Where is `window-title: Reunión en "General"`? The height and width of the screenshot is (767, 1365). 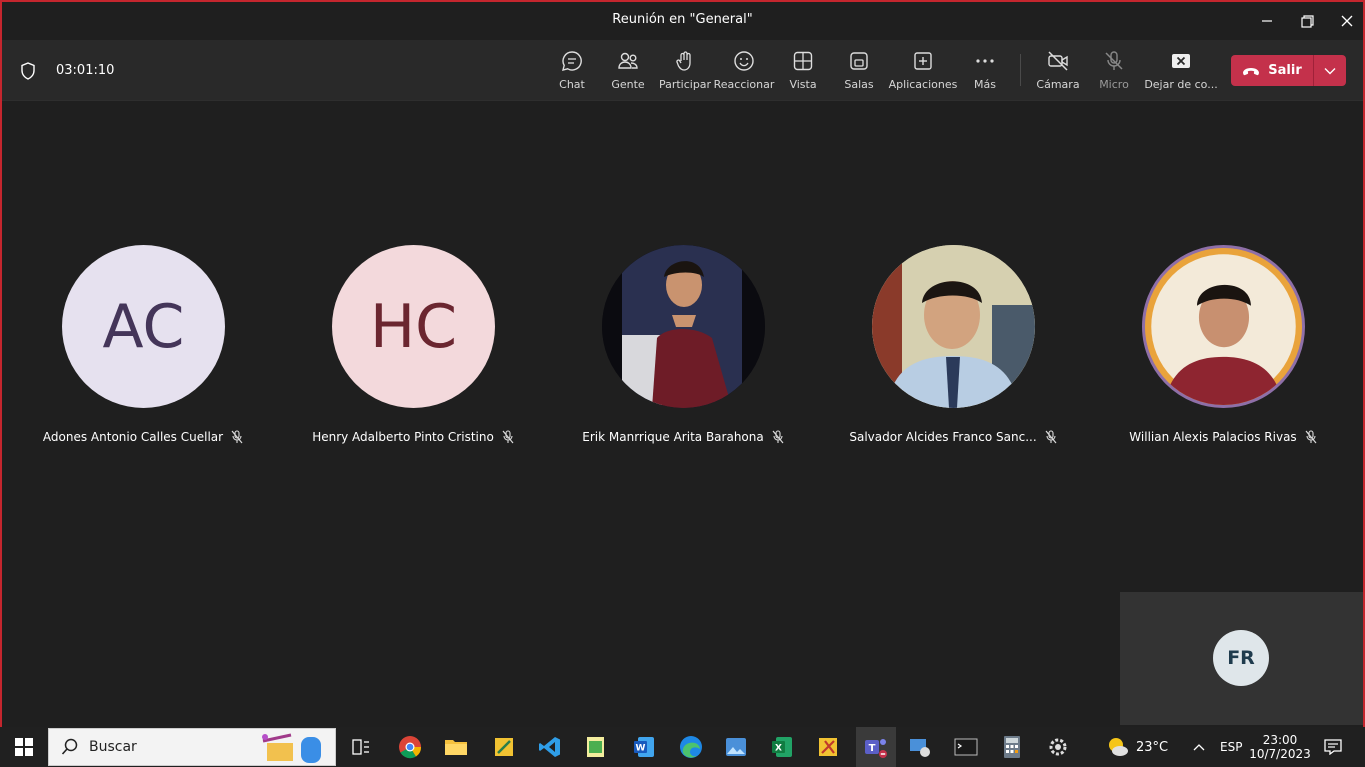
window-title: Reunión en "General" is located at coordinates (682, 19).